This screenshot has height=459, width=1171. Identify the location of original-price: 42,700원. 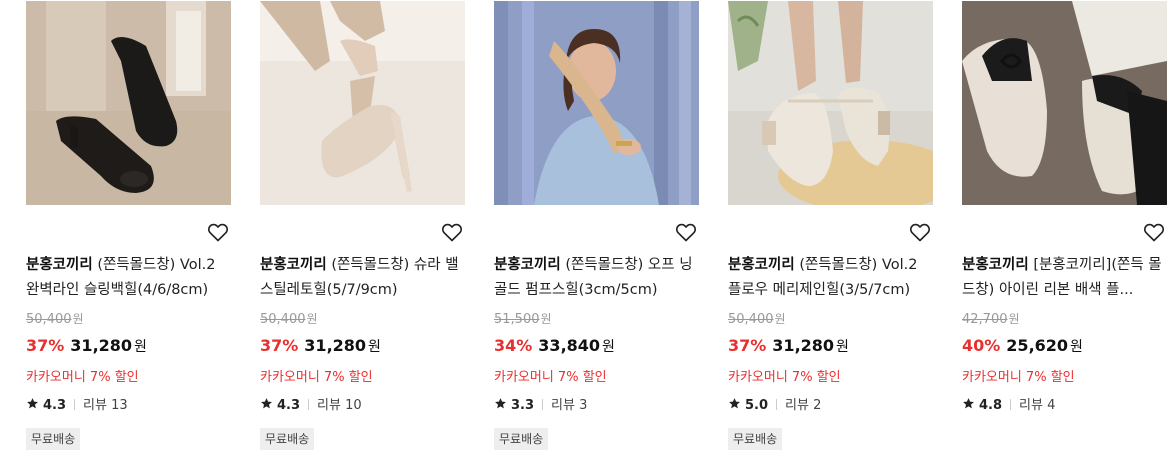
(991, 318).